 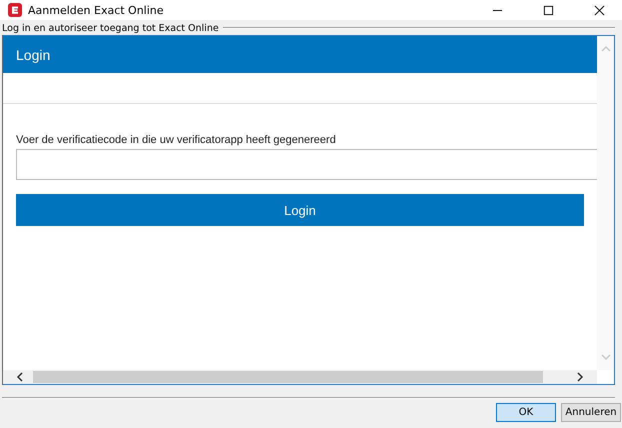 What do you see at coordinates (548, 10) in the screenshot?
I see `maximize-icon` at bounding box center [548, 10].